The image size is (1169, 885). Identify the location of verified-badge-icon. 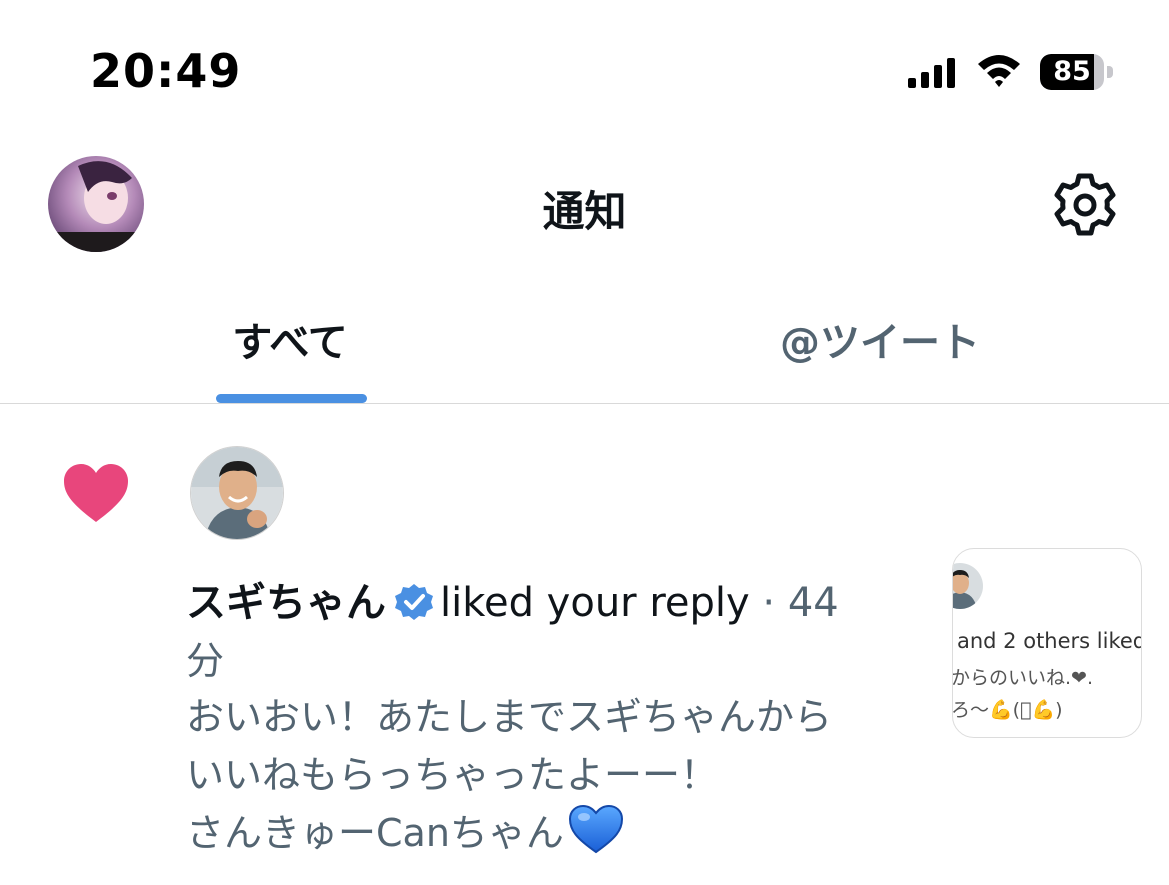
(414, 602).